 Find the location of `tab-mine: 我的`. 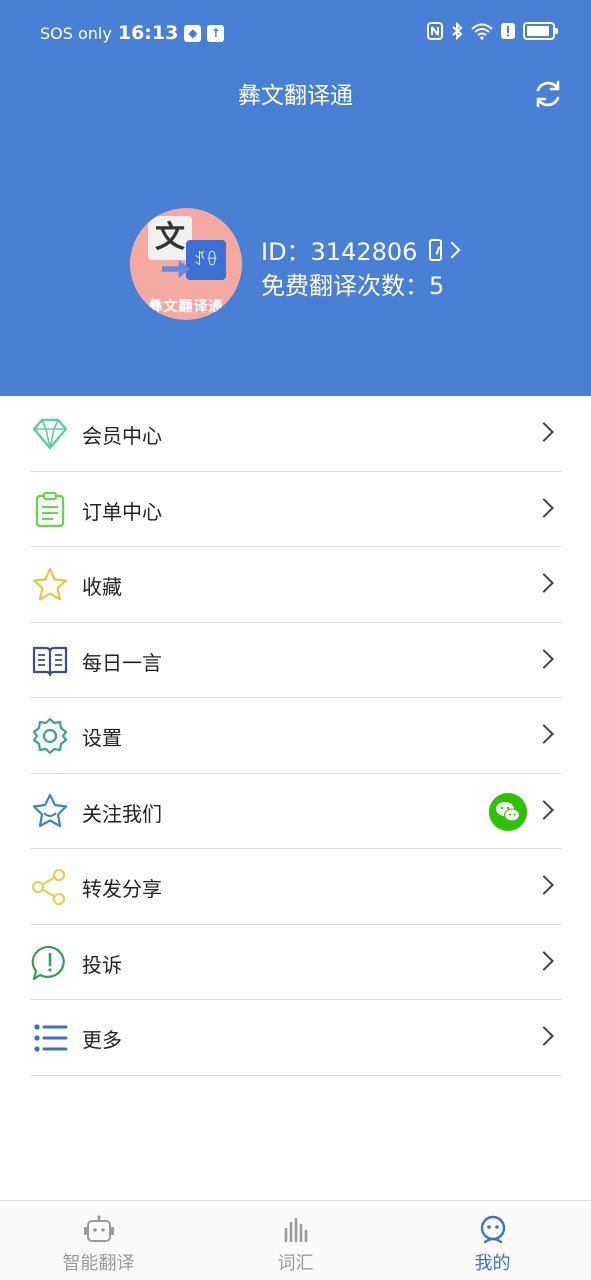

tab-mine: 我的 is located at coordinates (492, 1240).